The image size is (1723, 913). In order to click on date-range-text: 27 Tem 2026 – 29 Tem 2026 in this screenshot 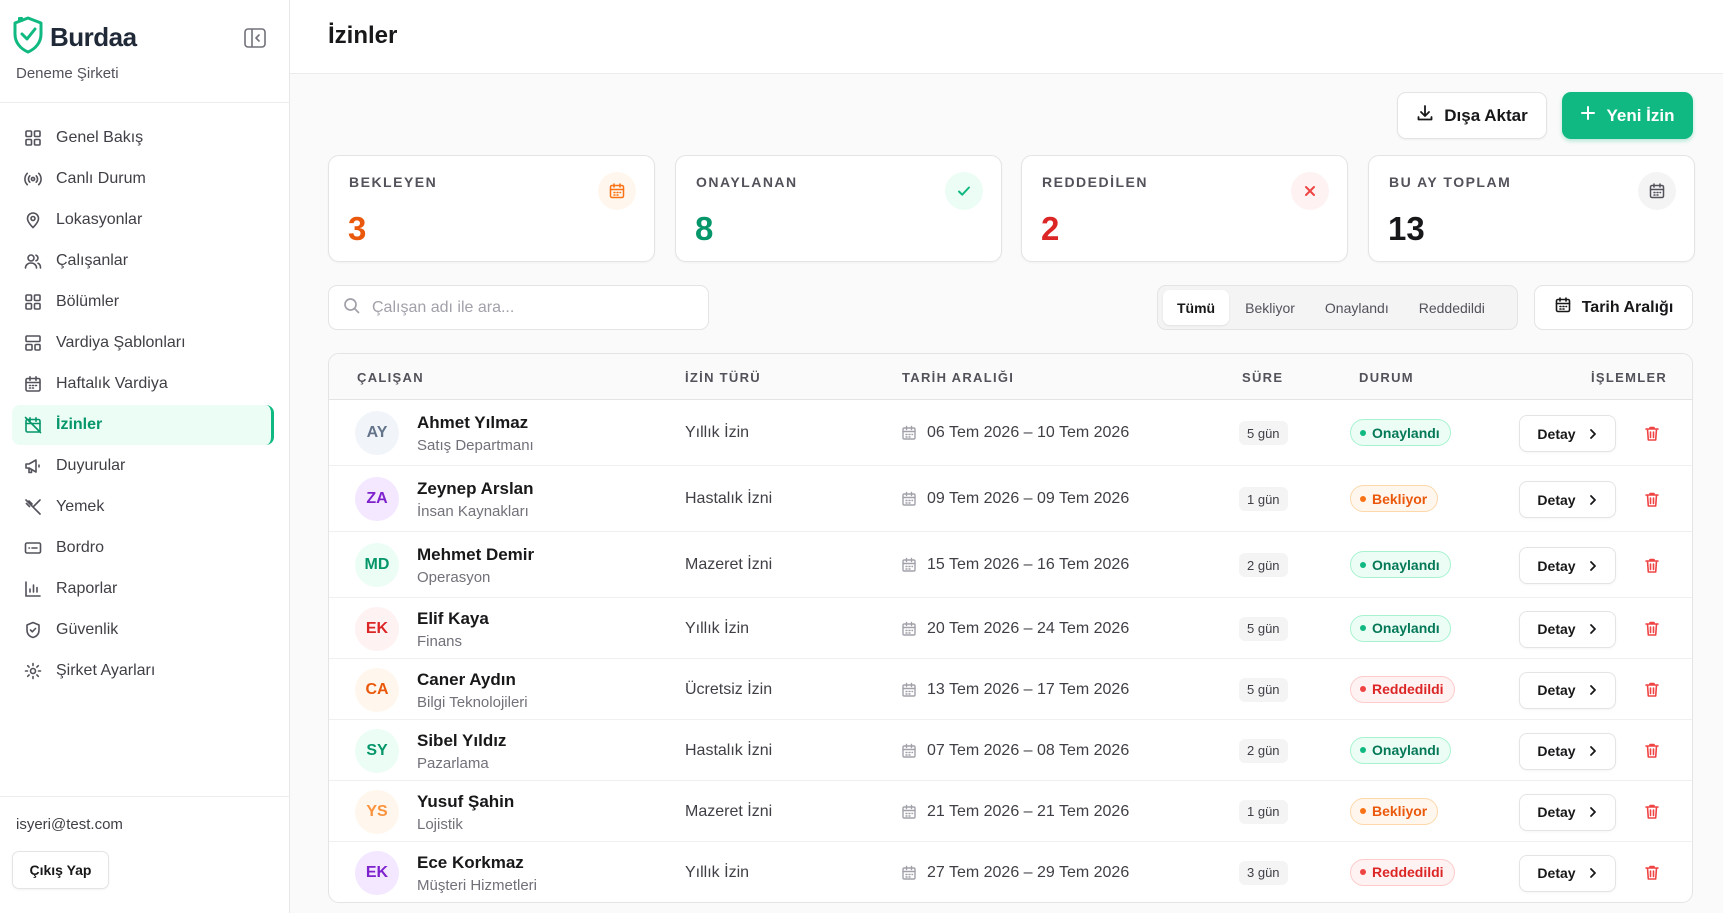, I will do `click(1028, 872)`.